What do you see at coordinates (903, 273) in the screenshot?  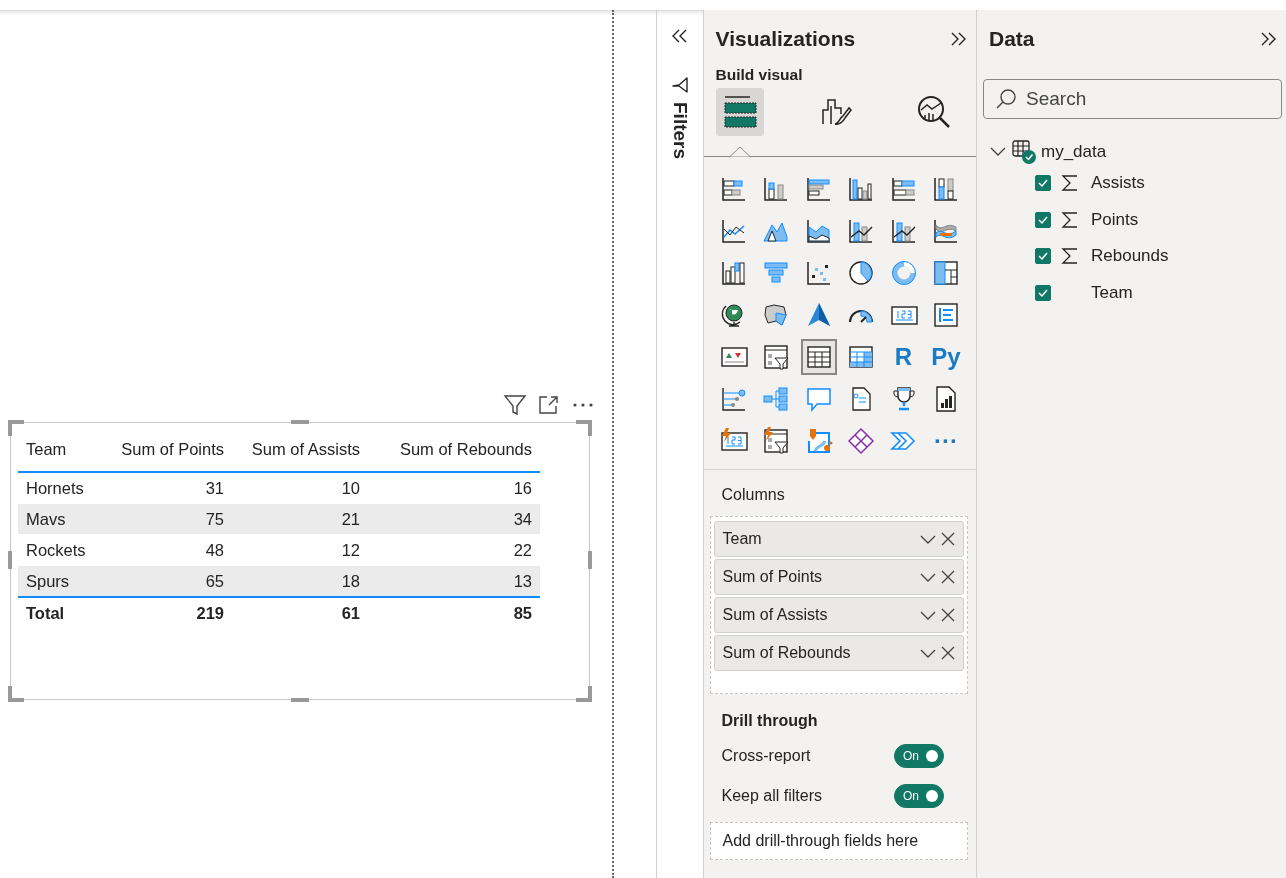 I see `donut-icon` at bounding box center [903, 273].